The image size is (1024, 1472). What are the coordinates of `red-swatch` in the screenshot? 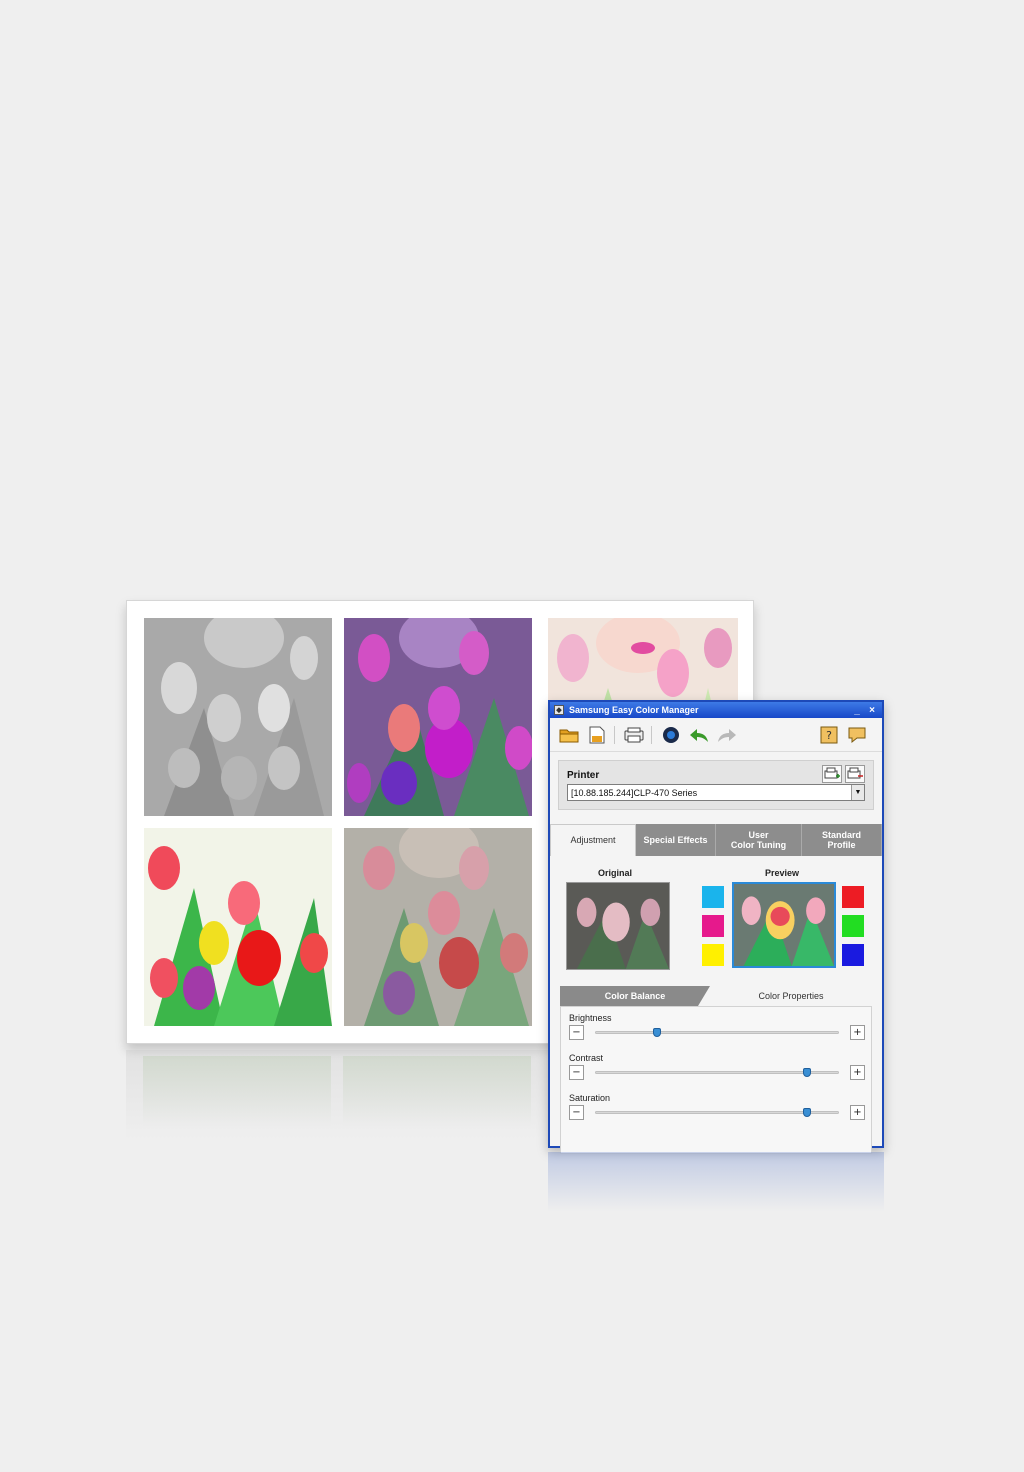 It's located at (853, 897).